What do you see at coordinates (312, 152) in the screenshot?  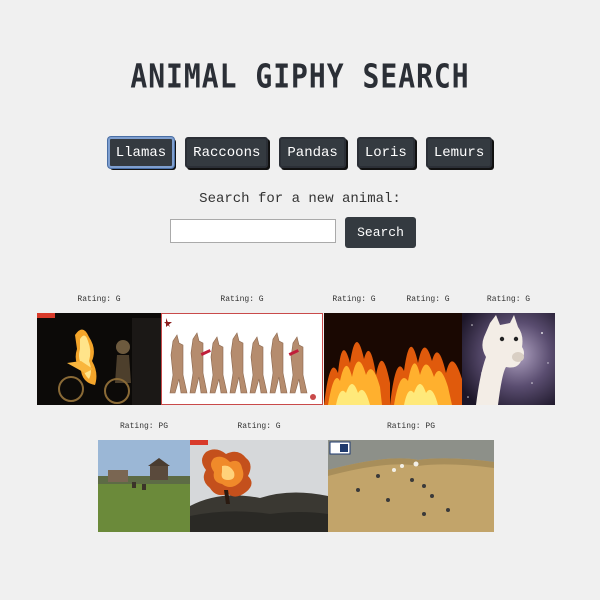 I see `animal-button-pandas: Pandas` at bounding box center [312, 152].